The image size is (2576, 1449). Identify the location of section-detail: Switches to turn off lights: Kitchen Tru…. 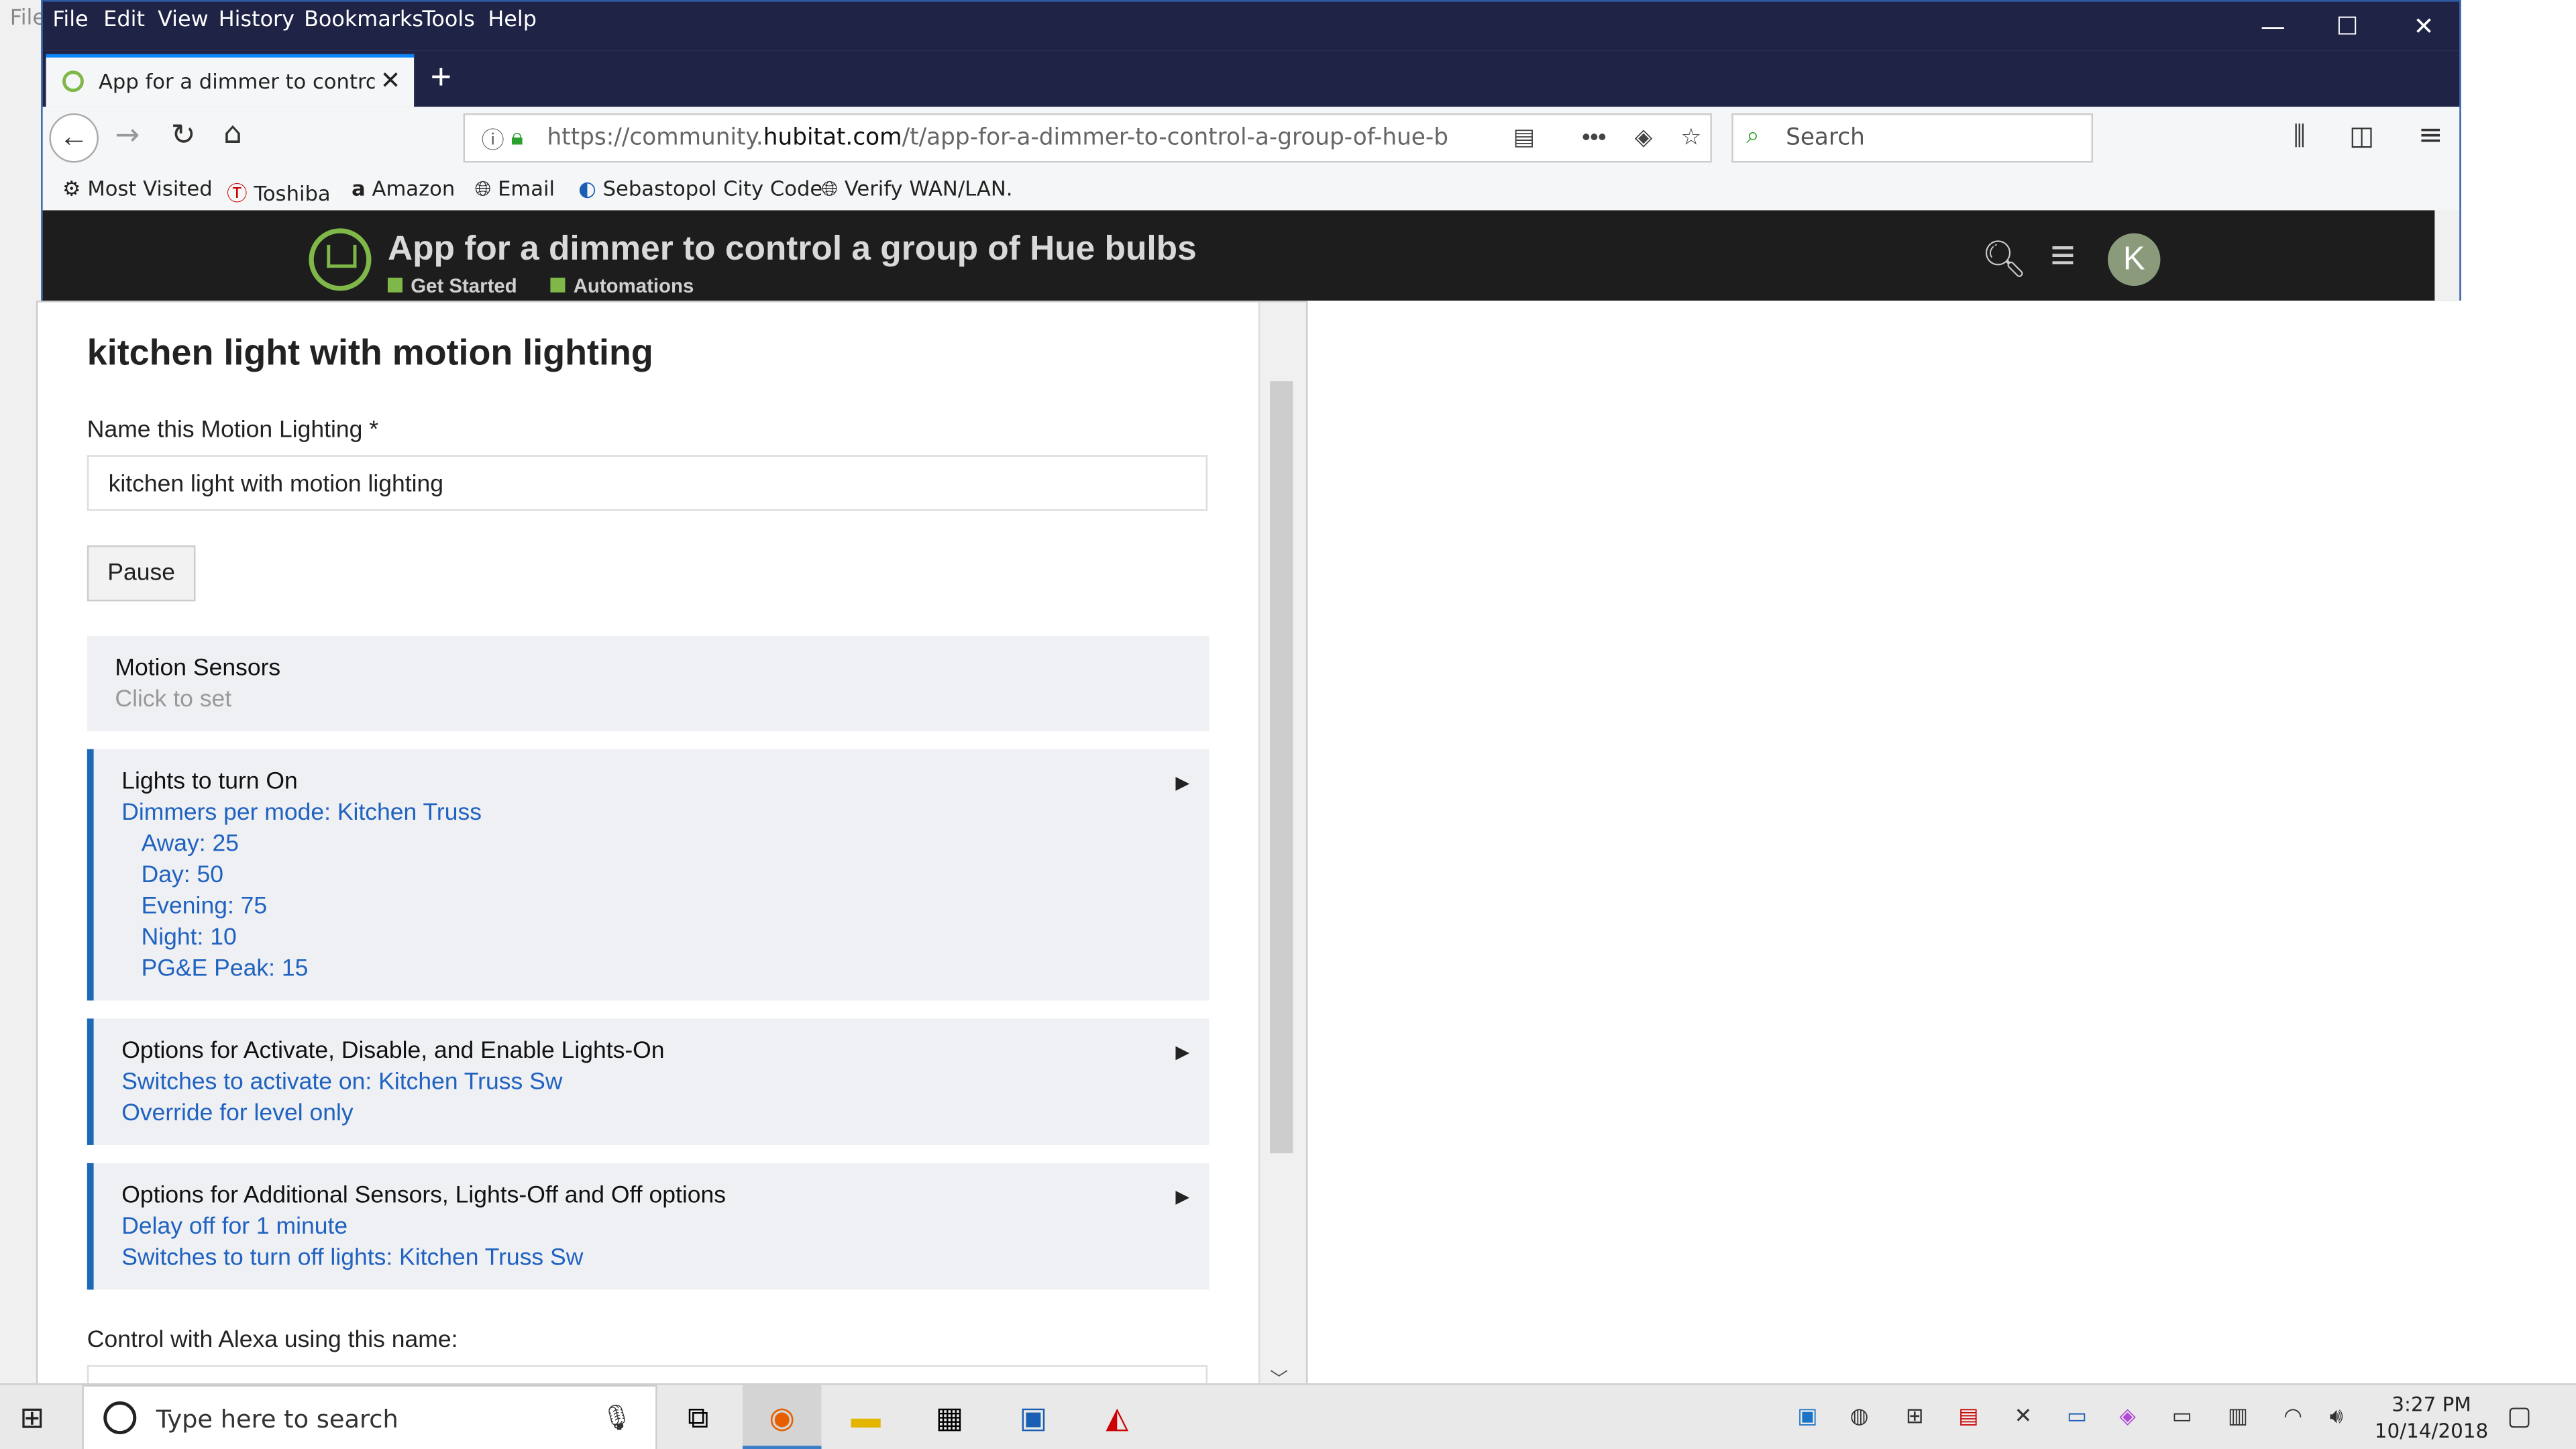
(352, 1258).